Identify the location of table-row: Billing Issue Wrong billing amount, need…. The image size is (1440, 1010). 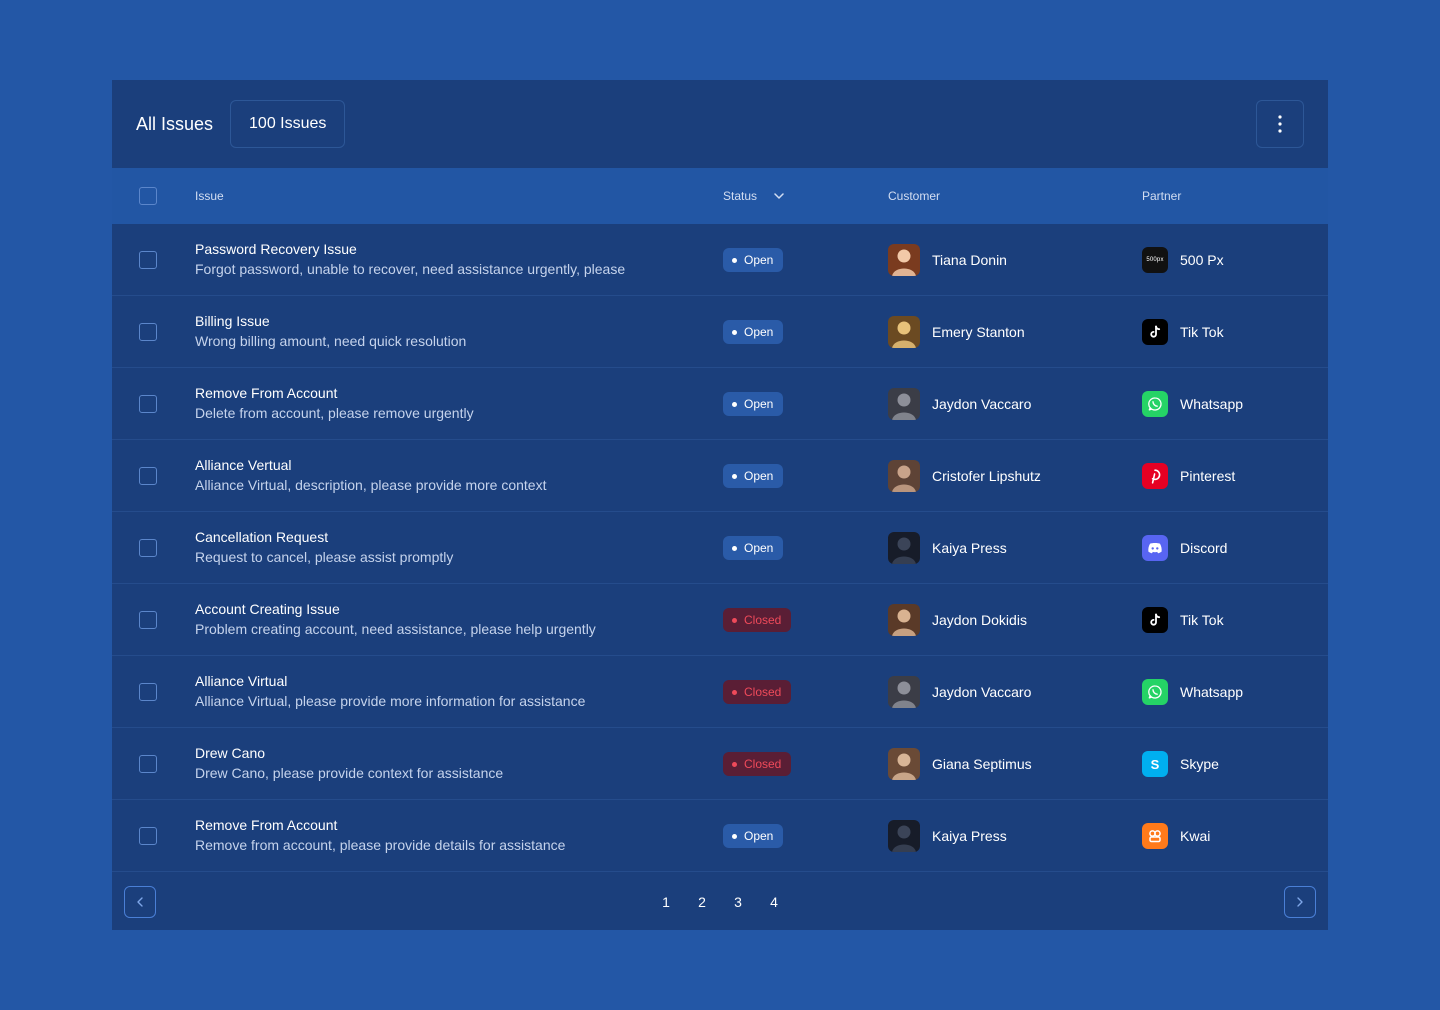
(720, 332).